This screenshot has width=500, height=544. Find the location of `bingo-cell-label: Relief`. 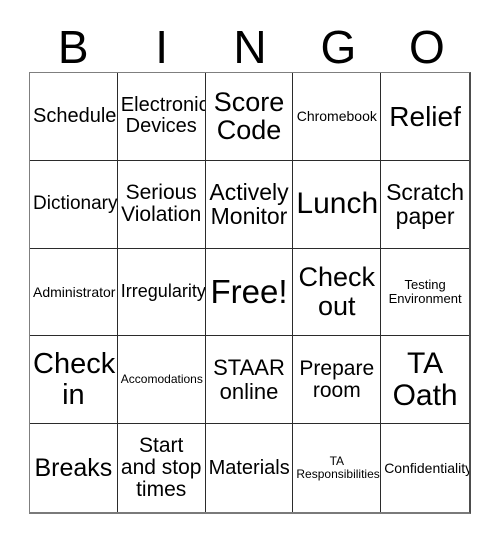

bingo-cell-label: Relief is located at coordinates (425, 116).